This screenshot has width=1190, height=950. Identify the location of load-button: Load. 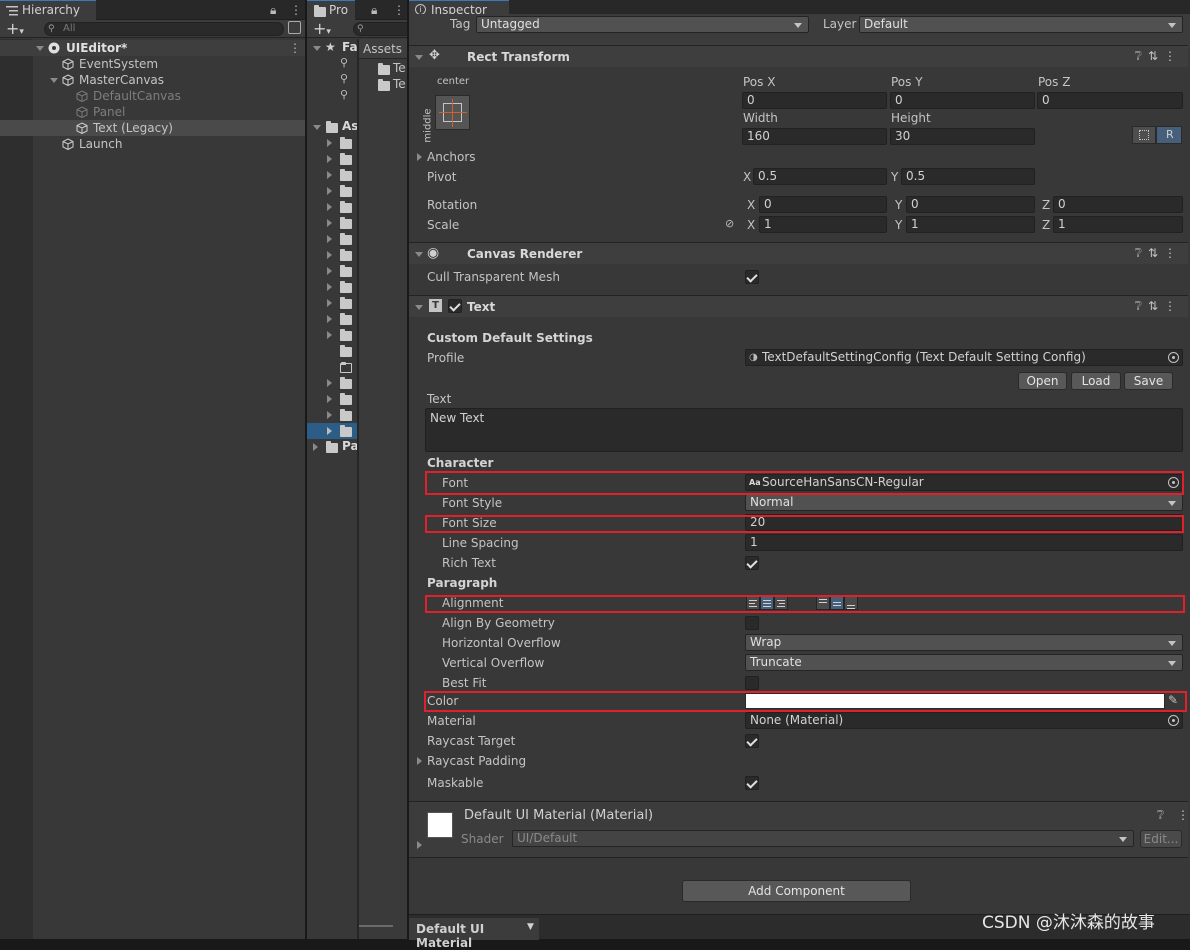
(1096, 381).